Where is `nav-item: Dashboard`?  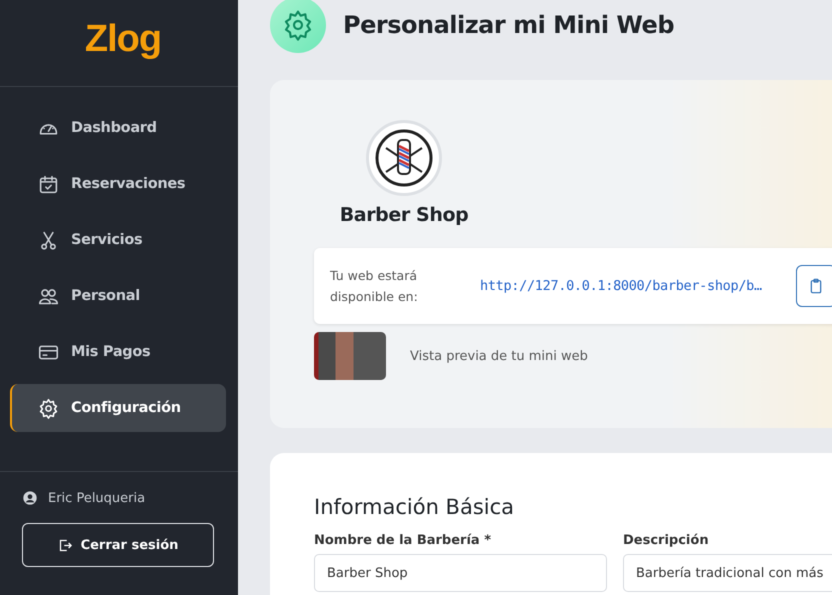 nav-item: Dashboard is located at coordinates (118, 128).